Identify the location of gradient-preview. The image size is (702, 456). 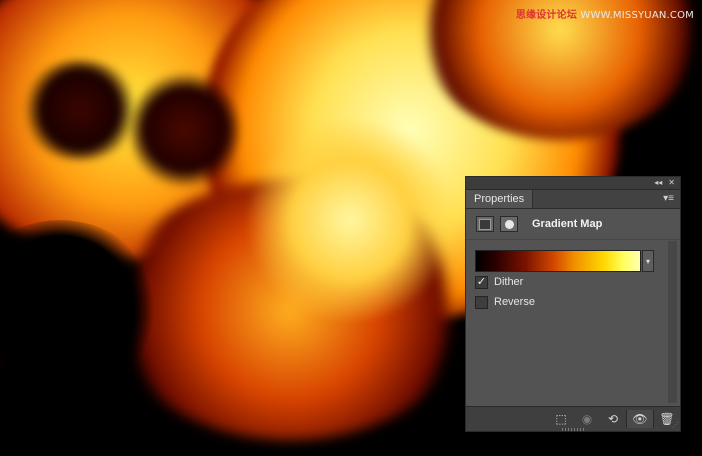
(558, 261).